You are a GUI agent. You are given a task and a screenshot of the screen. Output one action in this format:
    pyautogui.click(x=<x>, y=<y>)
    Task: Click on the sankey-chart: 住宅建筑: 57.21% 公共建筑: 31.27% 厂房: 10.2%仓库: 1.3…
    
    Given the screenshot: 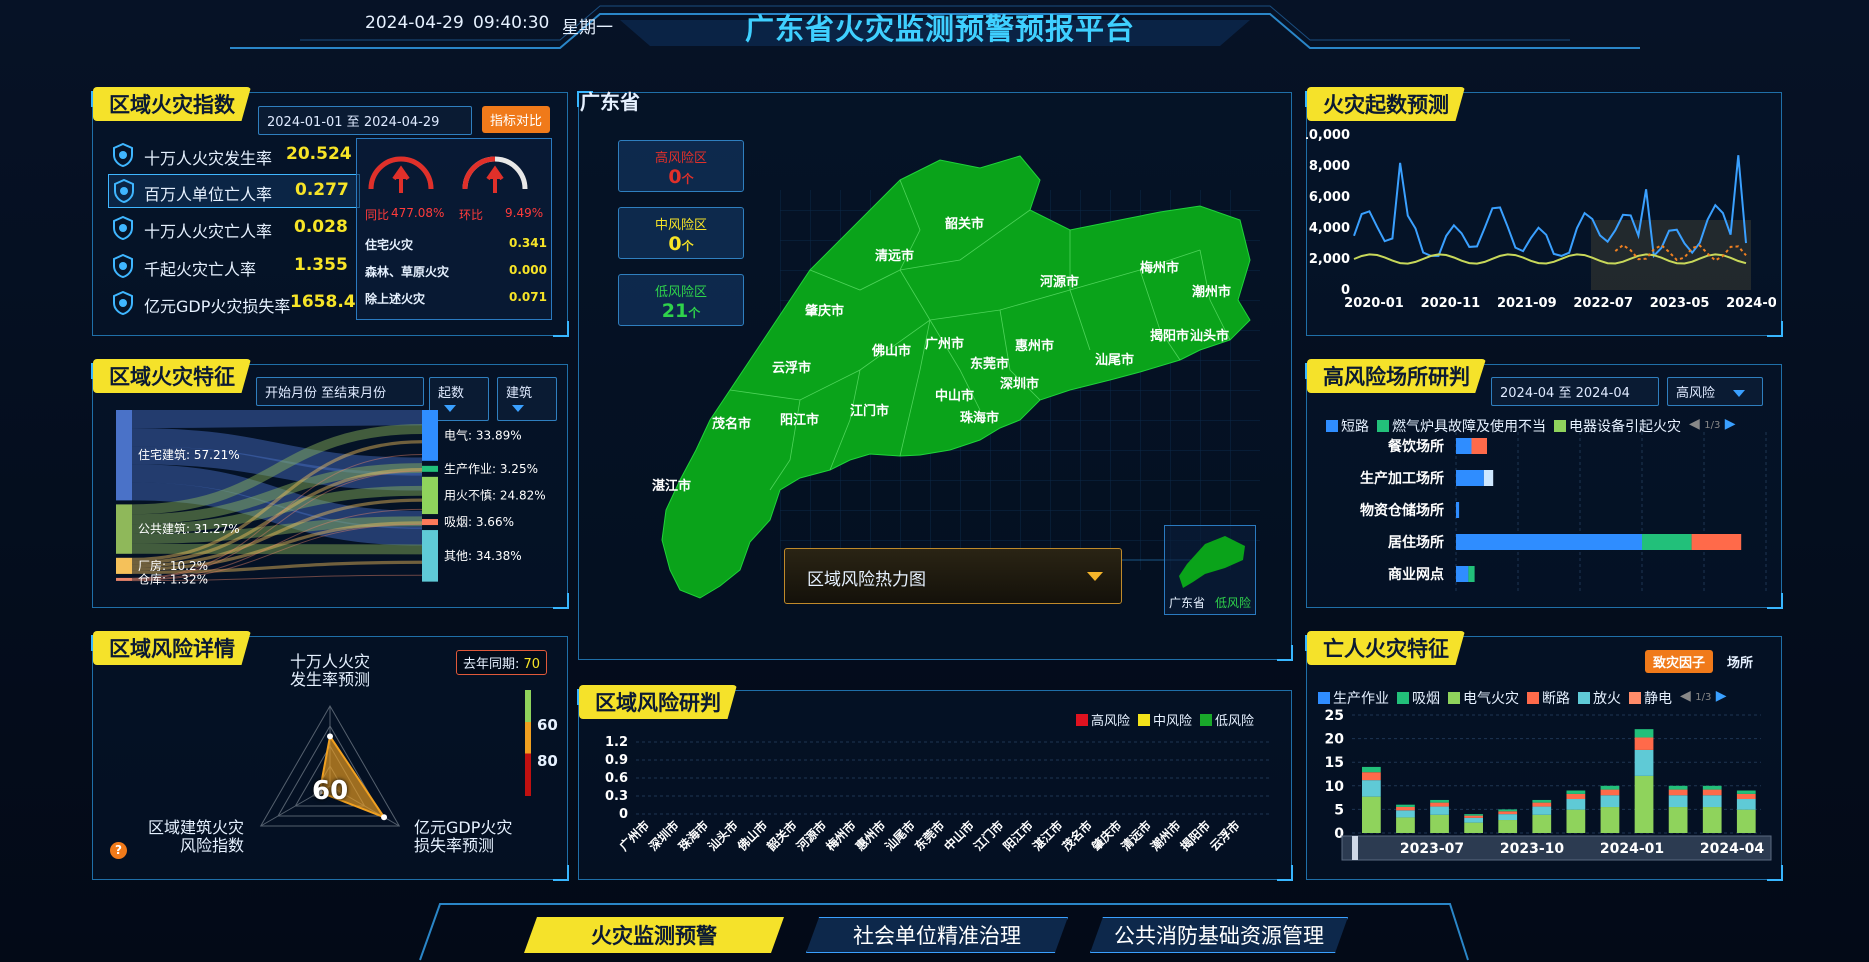 What is the action you would take?
    pyautogui.click(x=331, y=498)
    